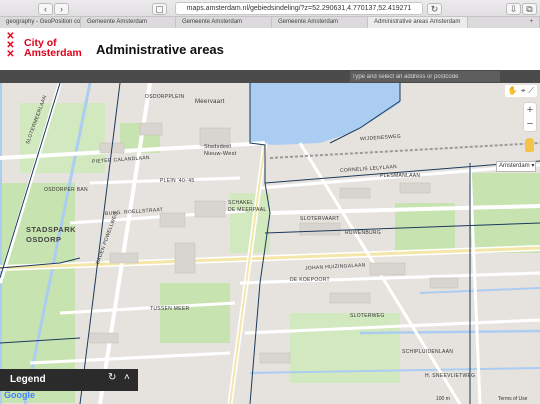 Image resolution: width=540 pixels, height=404 pixels. I want to click on address-search-input, so click(425, 76).